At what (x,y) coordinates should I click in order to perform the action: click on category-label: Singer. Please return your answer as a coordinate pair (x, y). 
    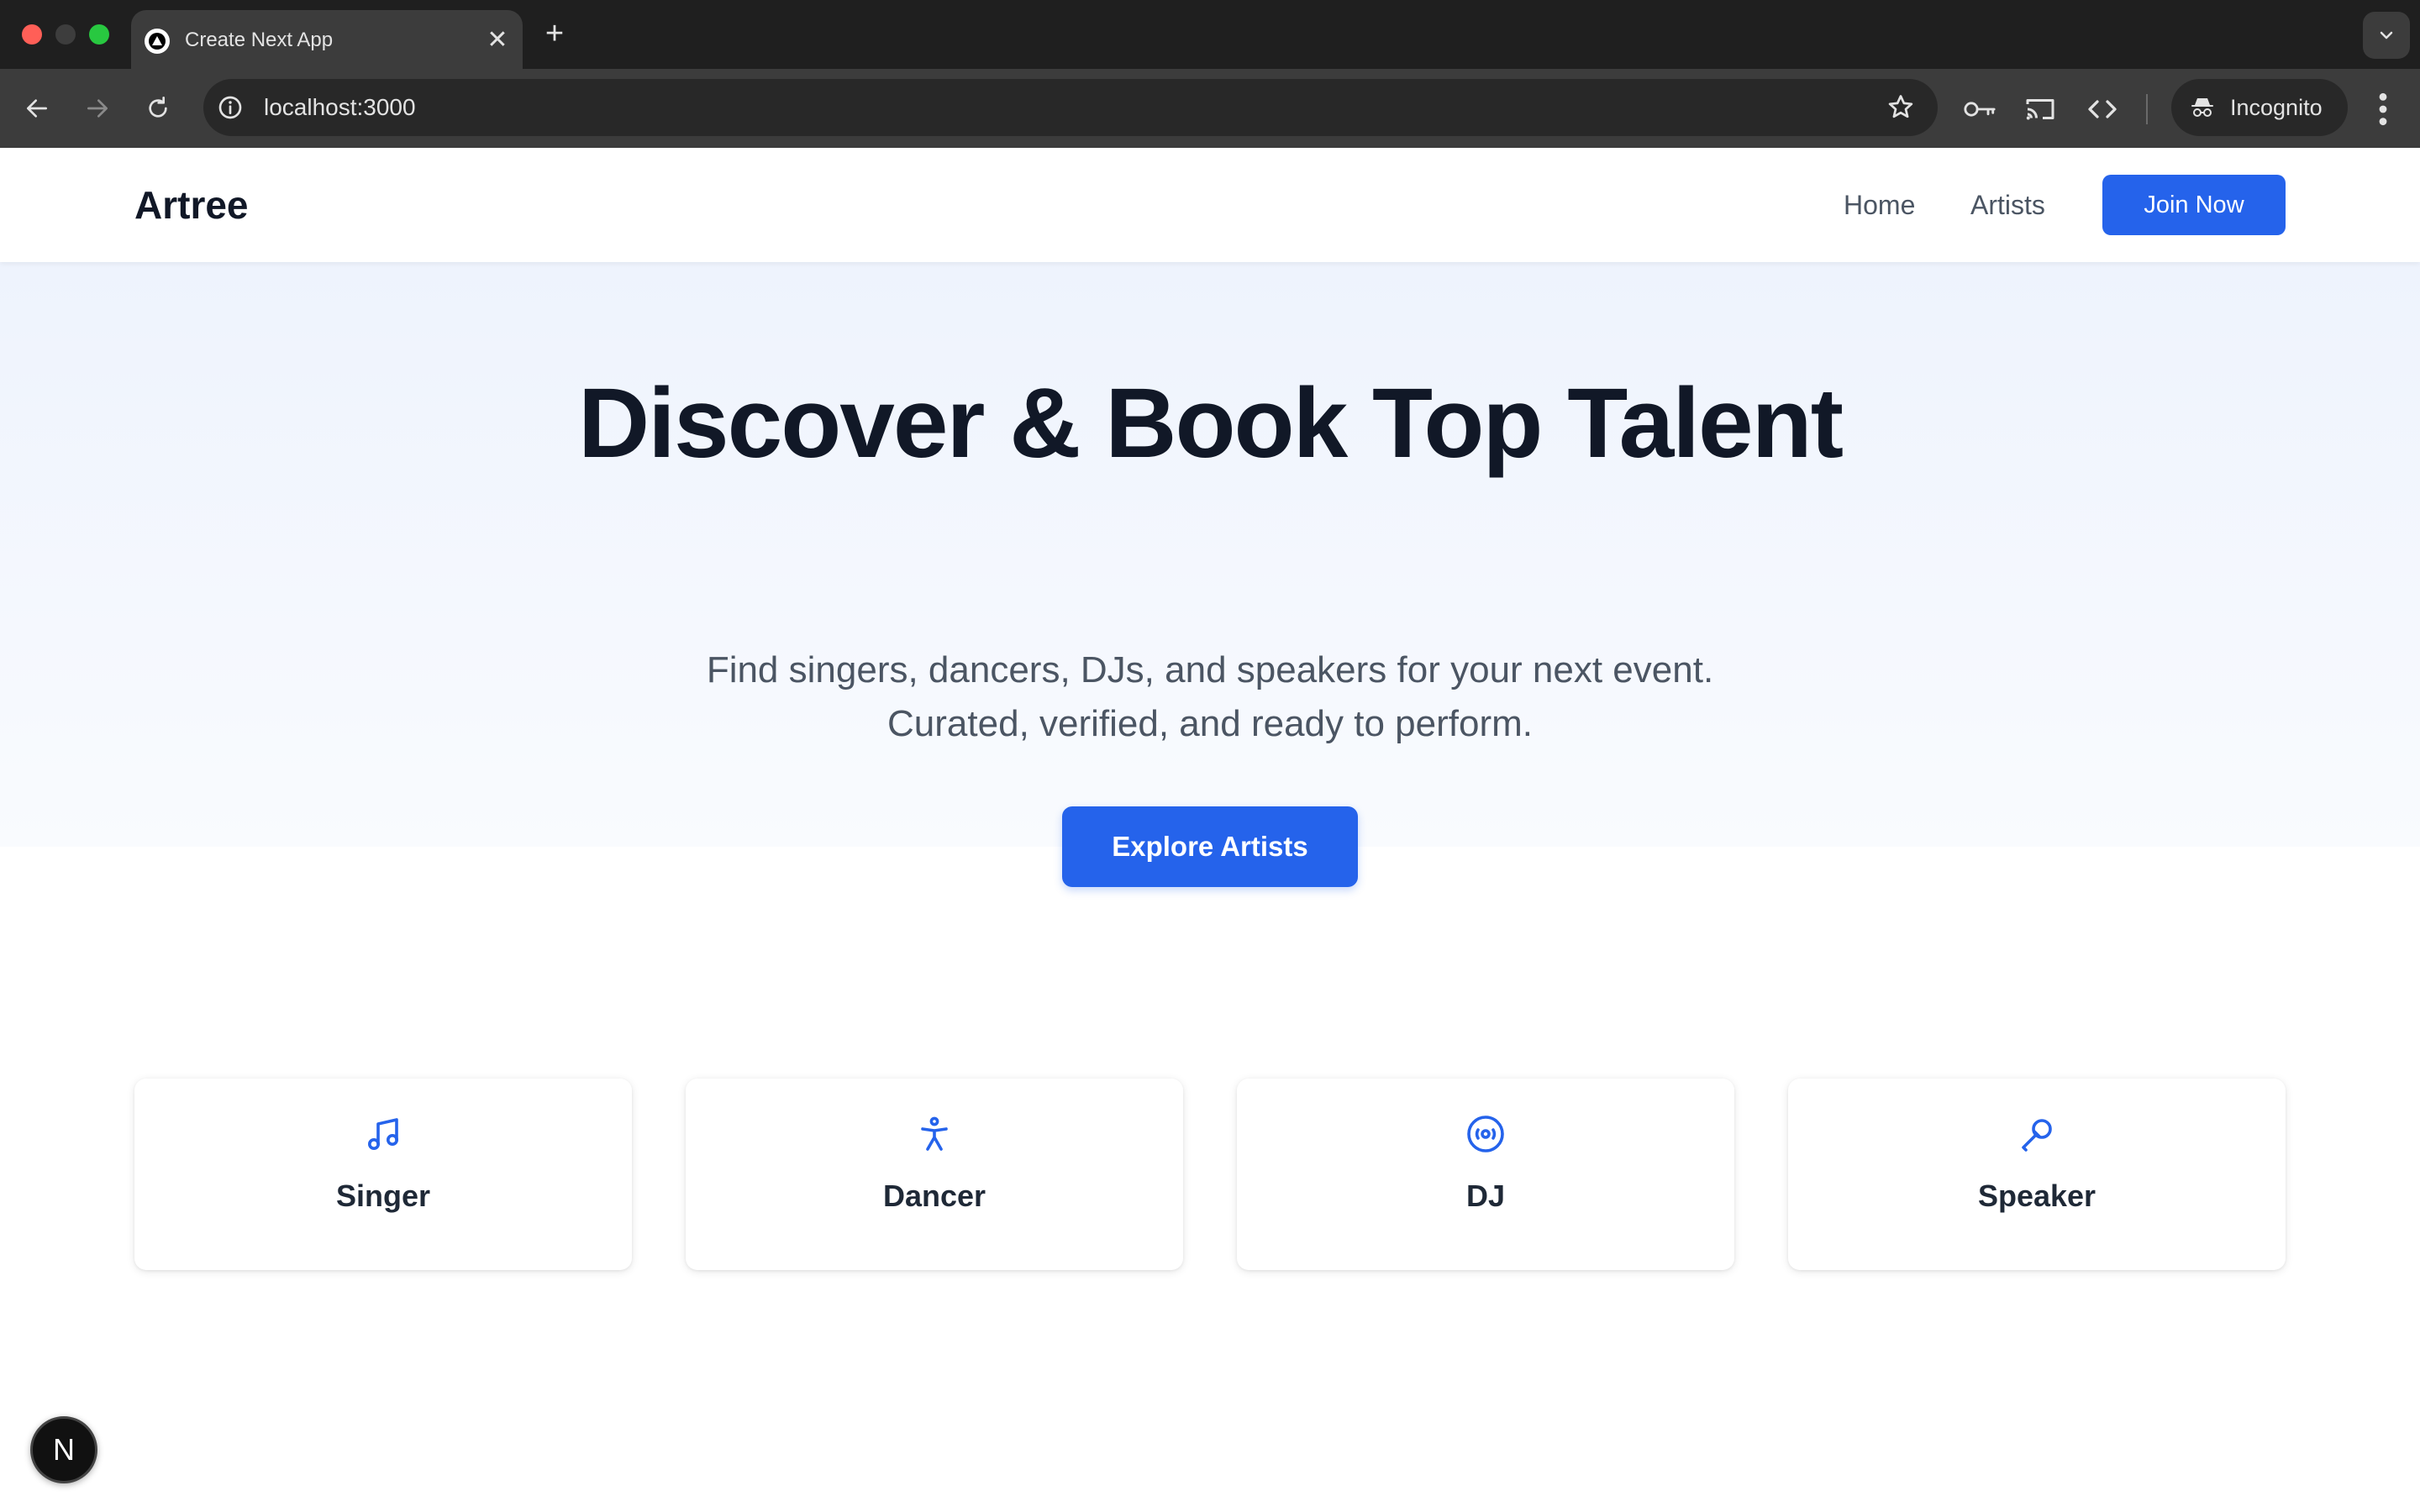
    Looking at the image, I should click on (383, 1196).